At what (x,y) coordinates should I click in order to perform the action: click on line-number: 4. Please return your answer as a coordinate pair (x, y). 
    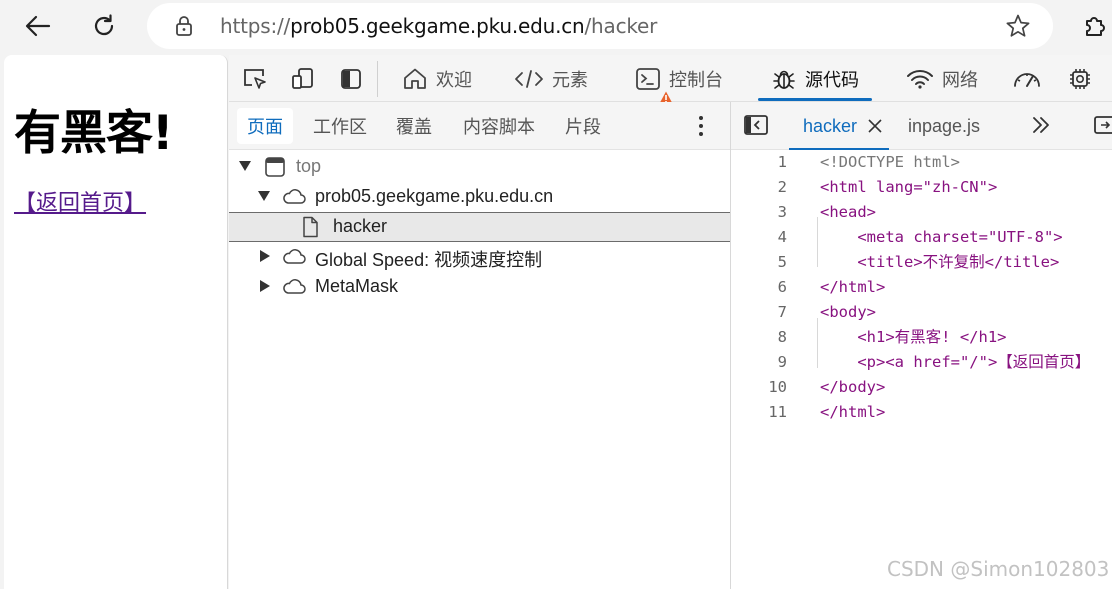
    Looking at the image, I should click on (782, 237).